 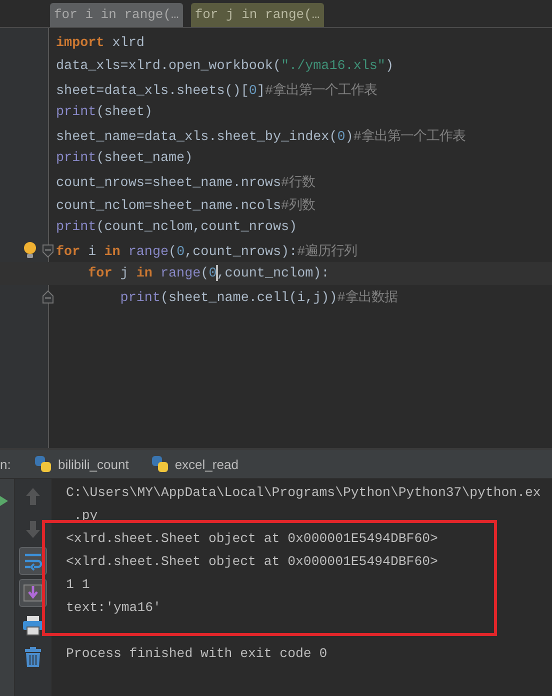 I want to click on console-line: text:'yma16', so click(x=114, y=608).